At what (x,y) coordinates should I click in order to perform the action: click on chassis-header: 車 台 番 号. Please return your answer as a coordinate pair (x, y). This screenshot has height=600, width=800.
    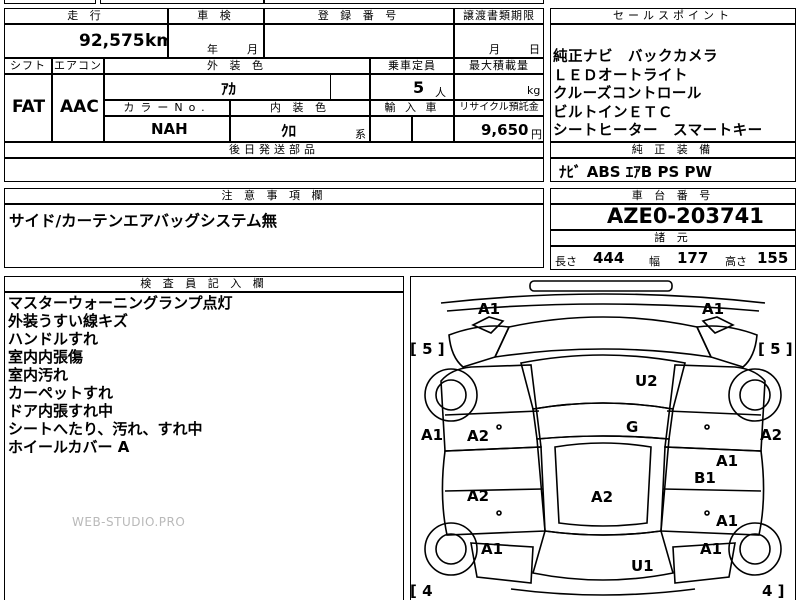
    Looking at the image, I should click on (673, 196).